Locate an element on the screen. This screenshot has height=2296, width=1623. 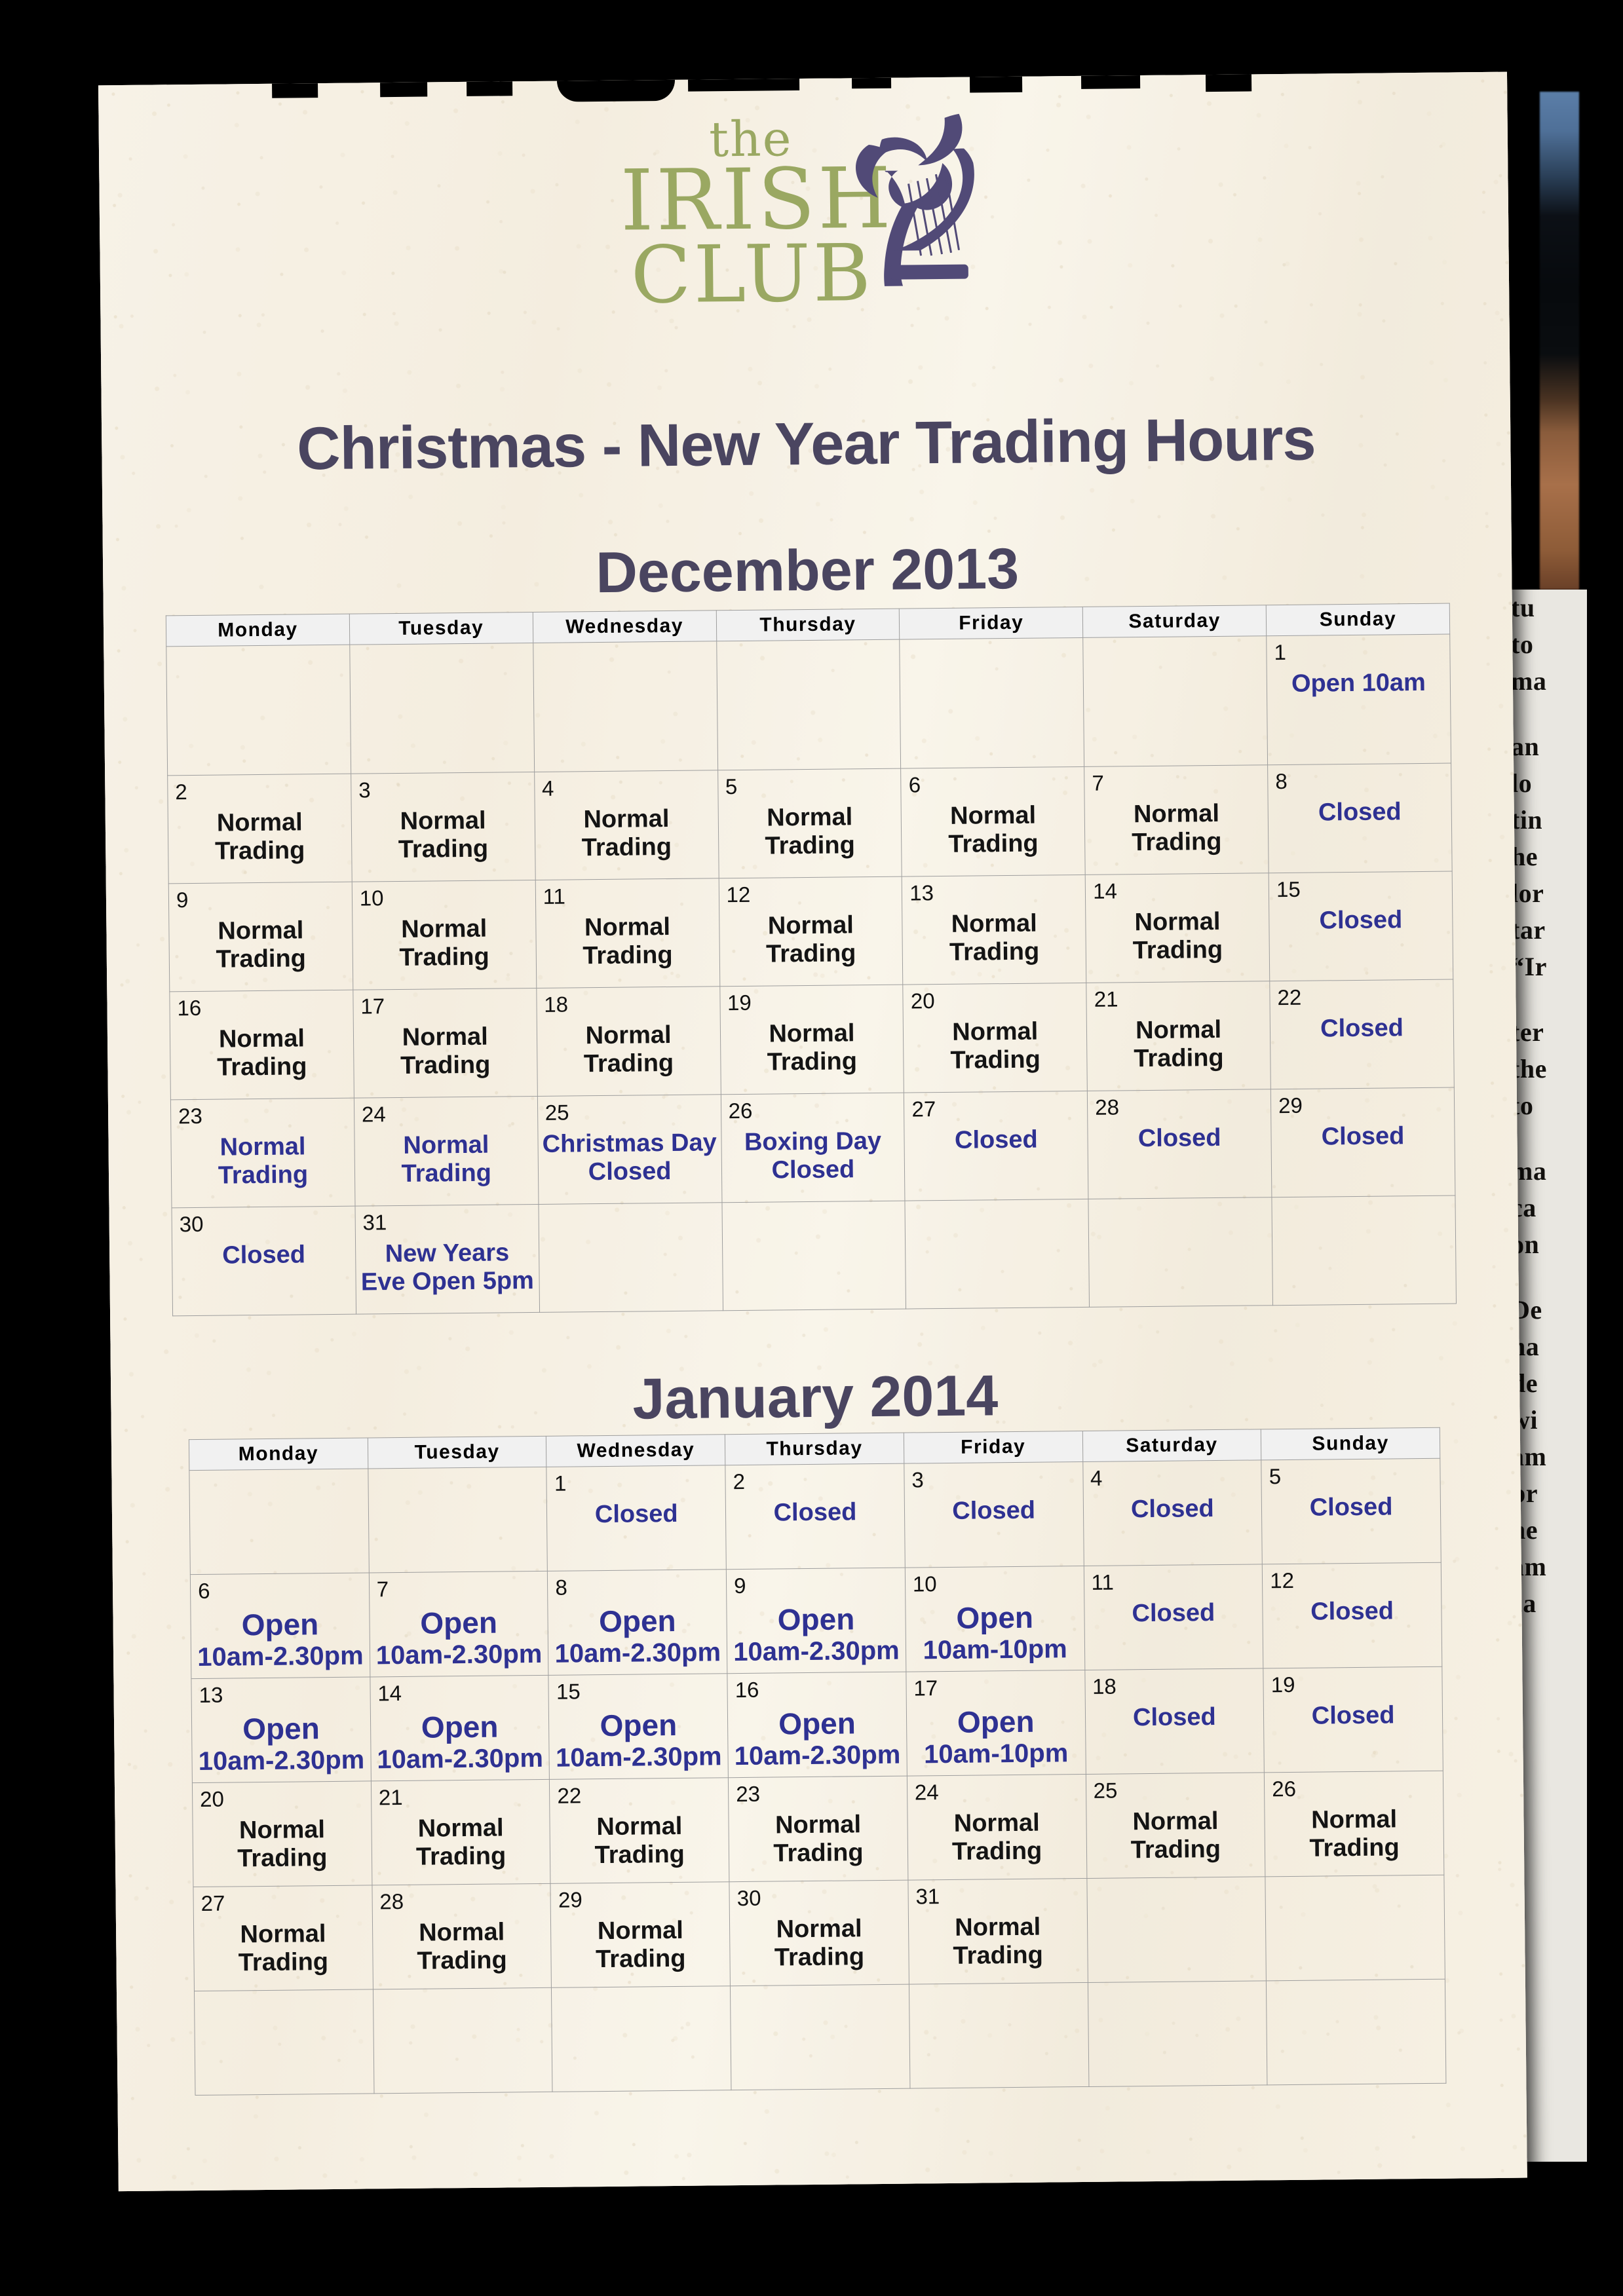
calendar-day-cell: 15 Open 10am-2.30pm is located at coordinates (638, 1726).